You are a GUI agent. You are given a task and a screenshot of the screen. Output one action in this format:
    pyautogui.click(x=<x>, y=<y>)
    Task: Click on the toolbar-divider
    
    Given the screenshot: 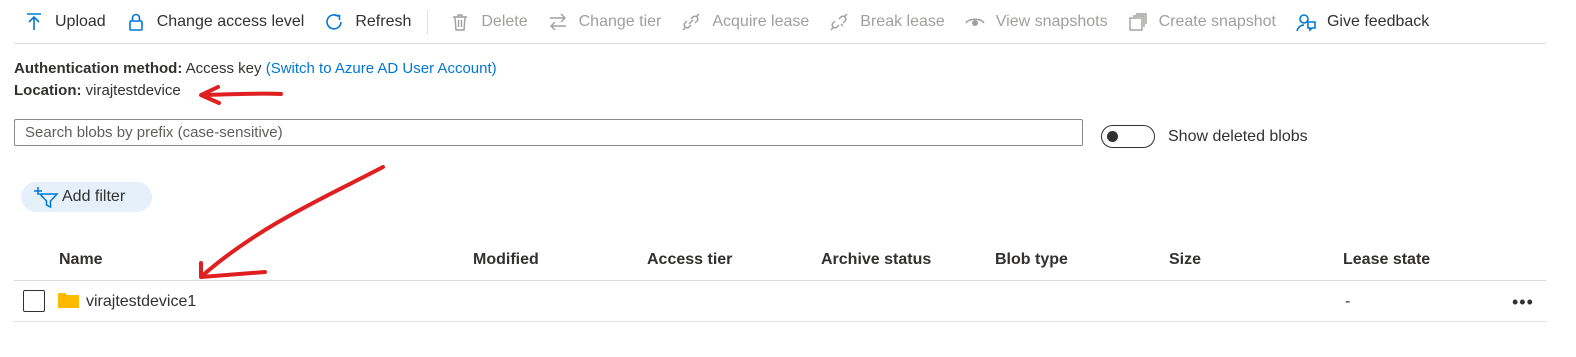 What is the action you would take?
    pyautogui.click(x=428, y=21)
    